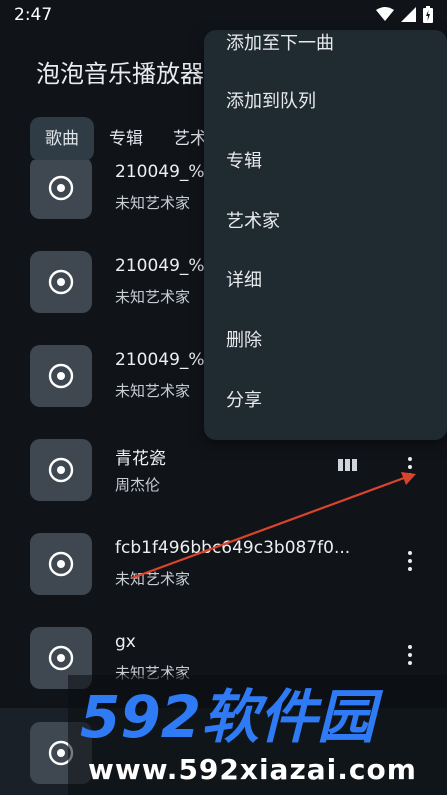  I want to click on menu-item-share: 分享, so click(331, 401).